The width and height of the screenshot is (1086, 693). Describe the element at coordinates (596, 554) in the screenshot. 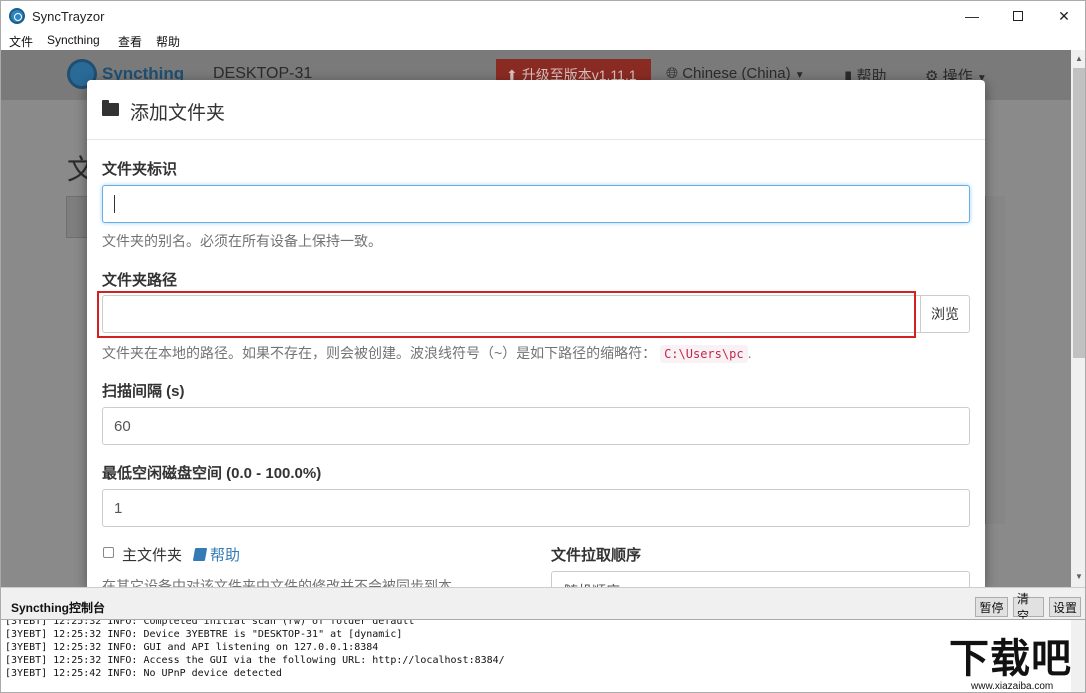

I see `pull-order-heading: 文件拉取顺序` at that location.